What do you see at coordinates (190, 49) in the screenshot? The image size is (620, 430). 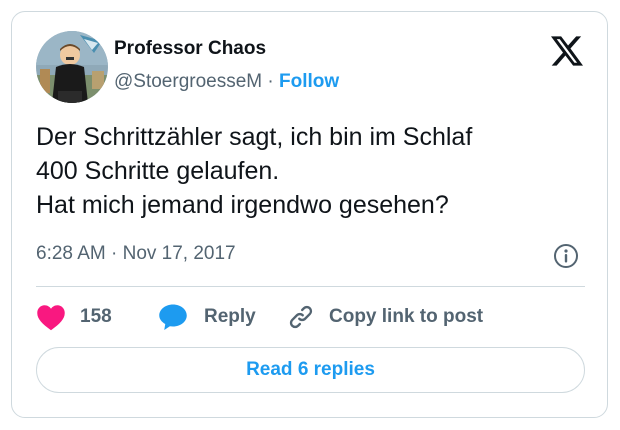 I see `author-name: Professor Chaos` at bounding box center [190, 49].